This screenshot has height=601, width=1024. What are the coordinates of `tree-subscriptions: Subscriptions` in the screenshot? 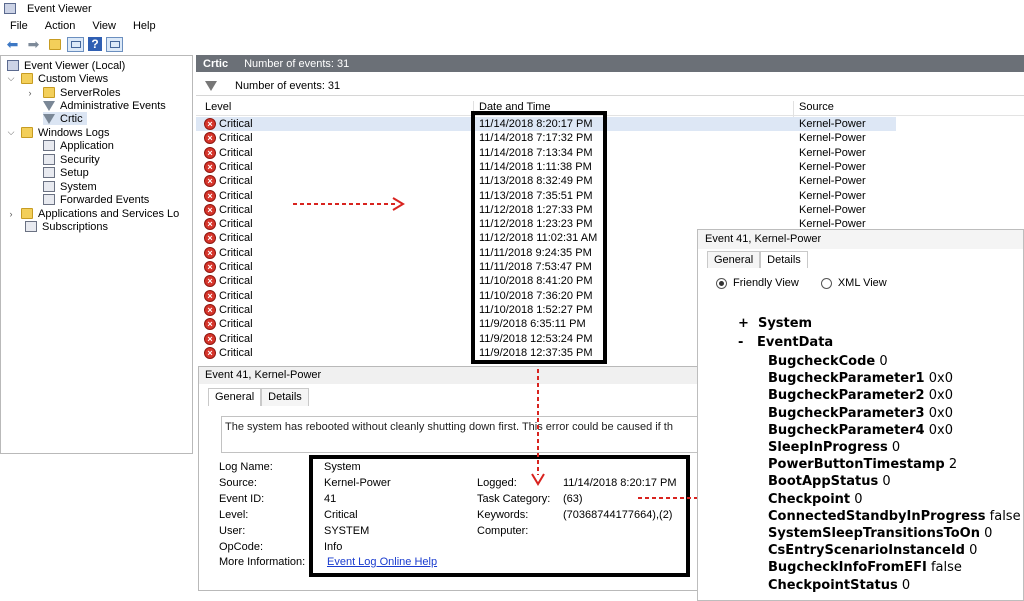 It's located at (66, 226).